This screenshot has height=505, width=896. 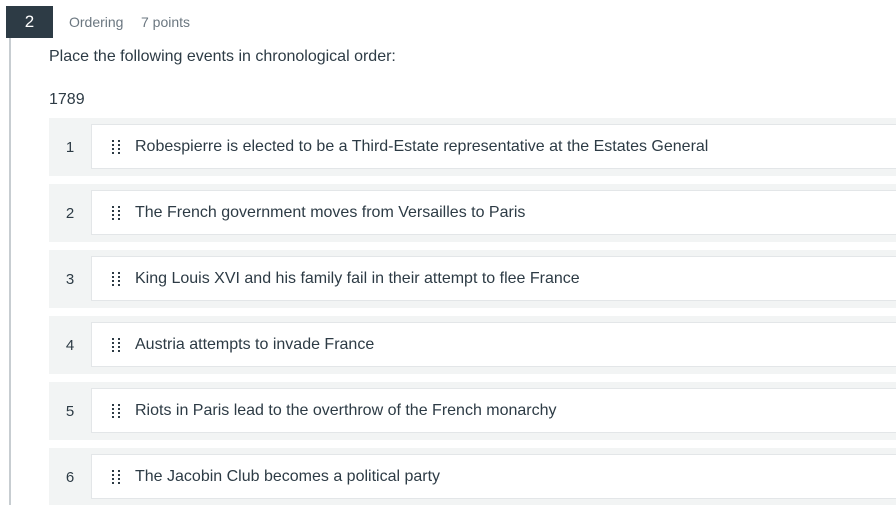 I want to click on row-position-number: 2, so click(x=70, y=213).